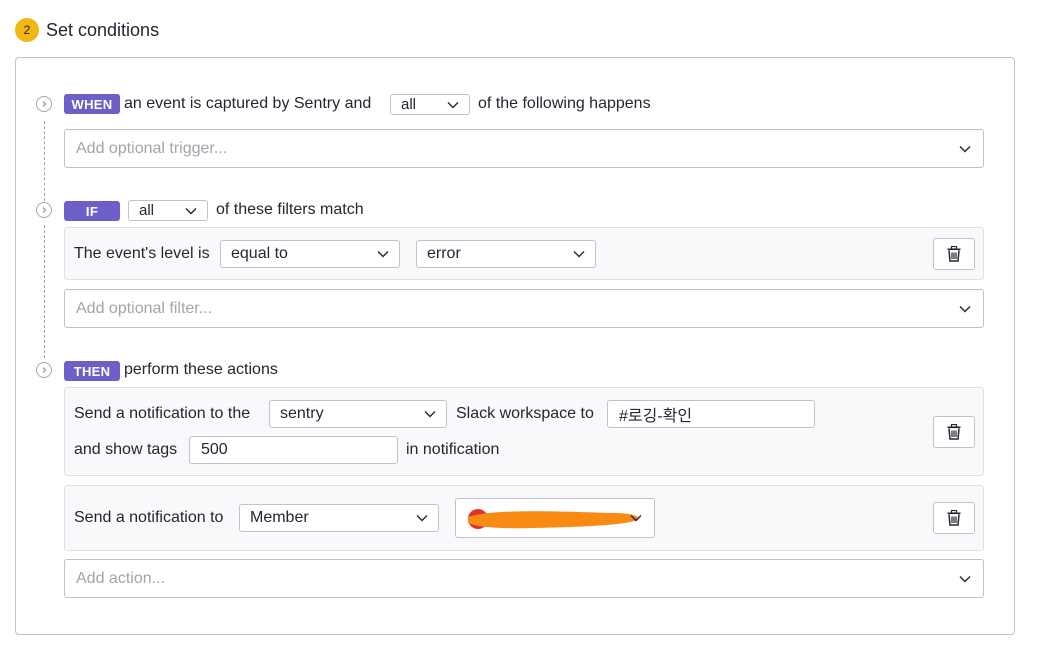 This screenshot has height=663, width=1044. I want to click on when-match-select: all, so click(430, 104).